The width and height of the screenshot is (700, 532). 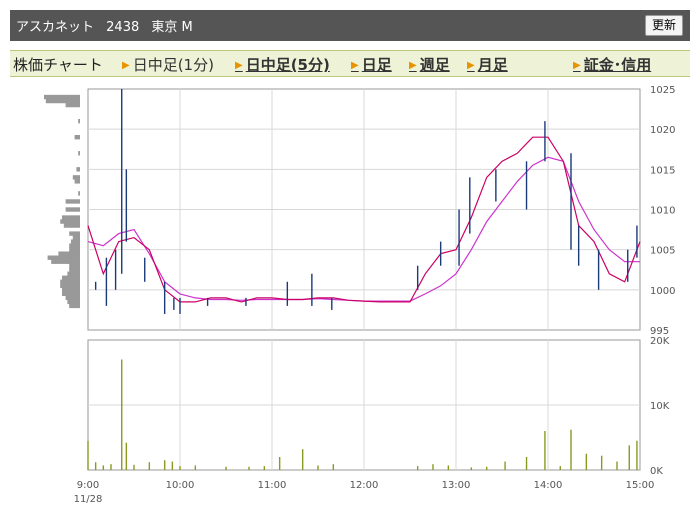 What do you see at coordinates (272, 485) in the screenshot?
I see `x-tick-label: 11:00` at bounding box center [272, 485].